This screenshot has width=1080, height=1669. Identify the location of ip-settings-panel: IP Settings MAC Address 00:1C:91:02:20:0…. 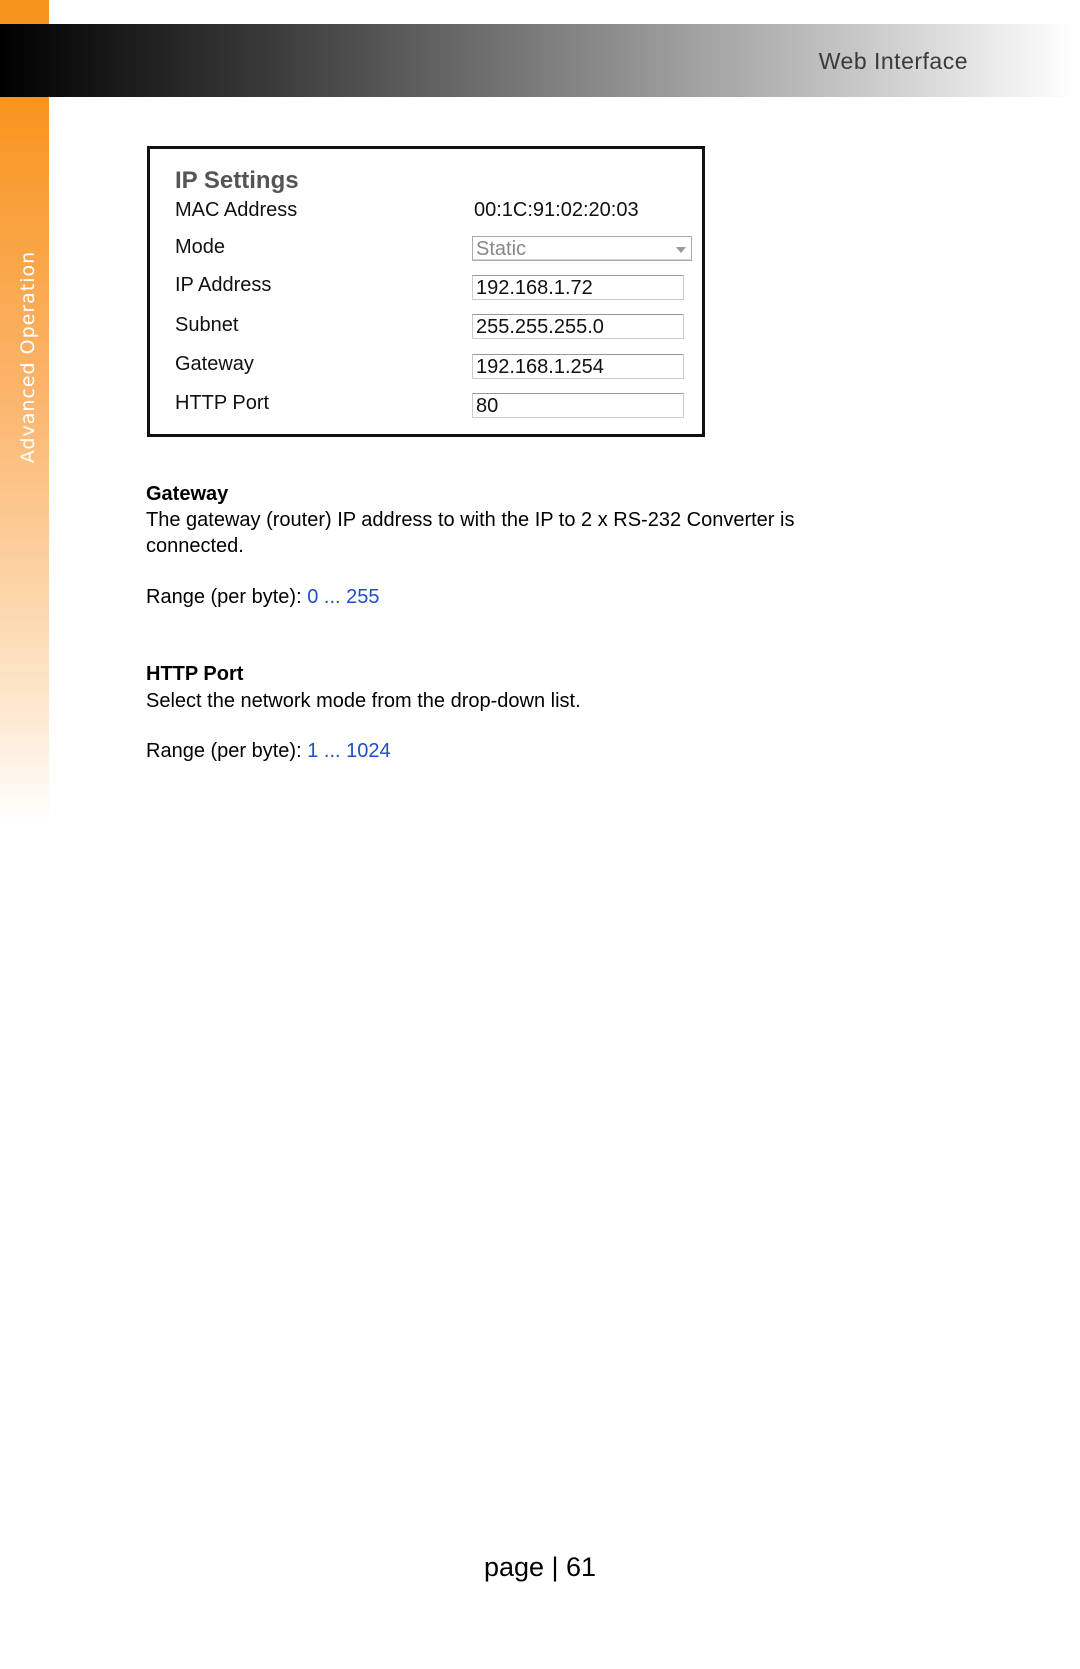
(426, 291).